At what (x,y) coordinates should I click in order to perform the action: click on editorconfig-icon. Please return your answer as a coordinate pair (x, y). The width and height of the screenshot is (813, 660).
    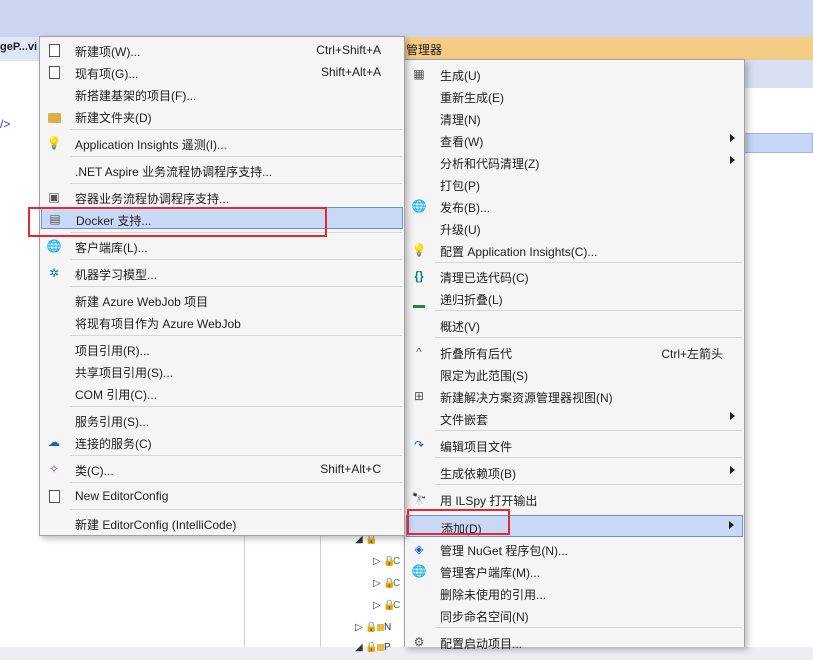
    Looking at the image, I should click on (54, 496).